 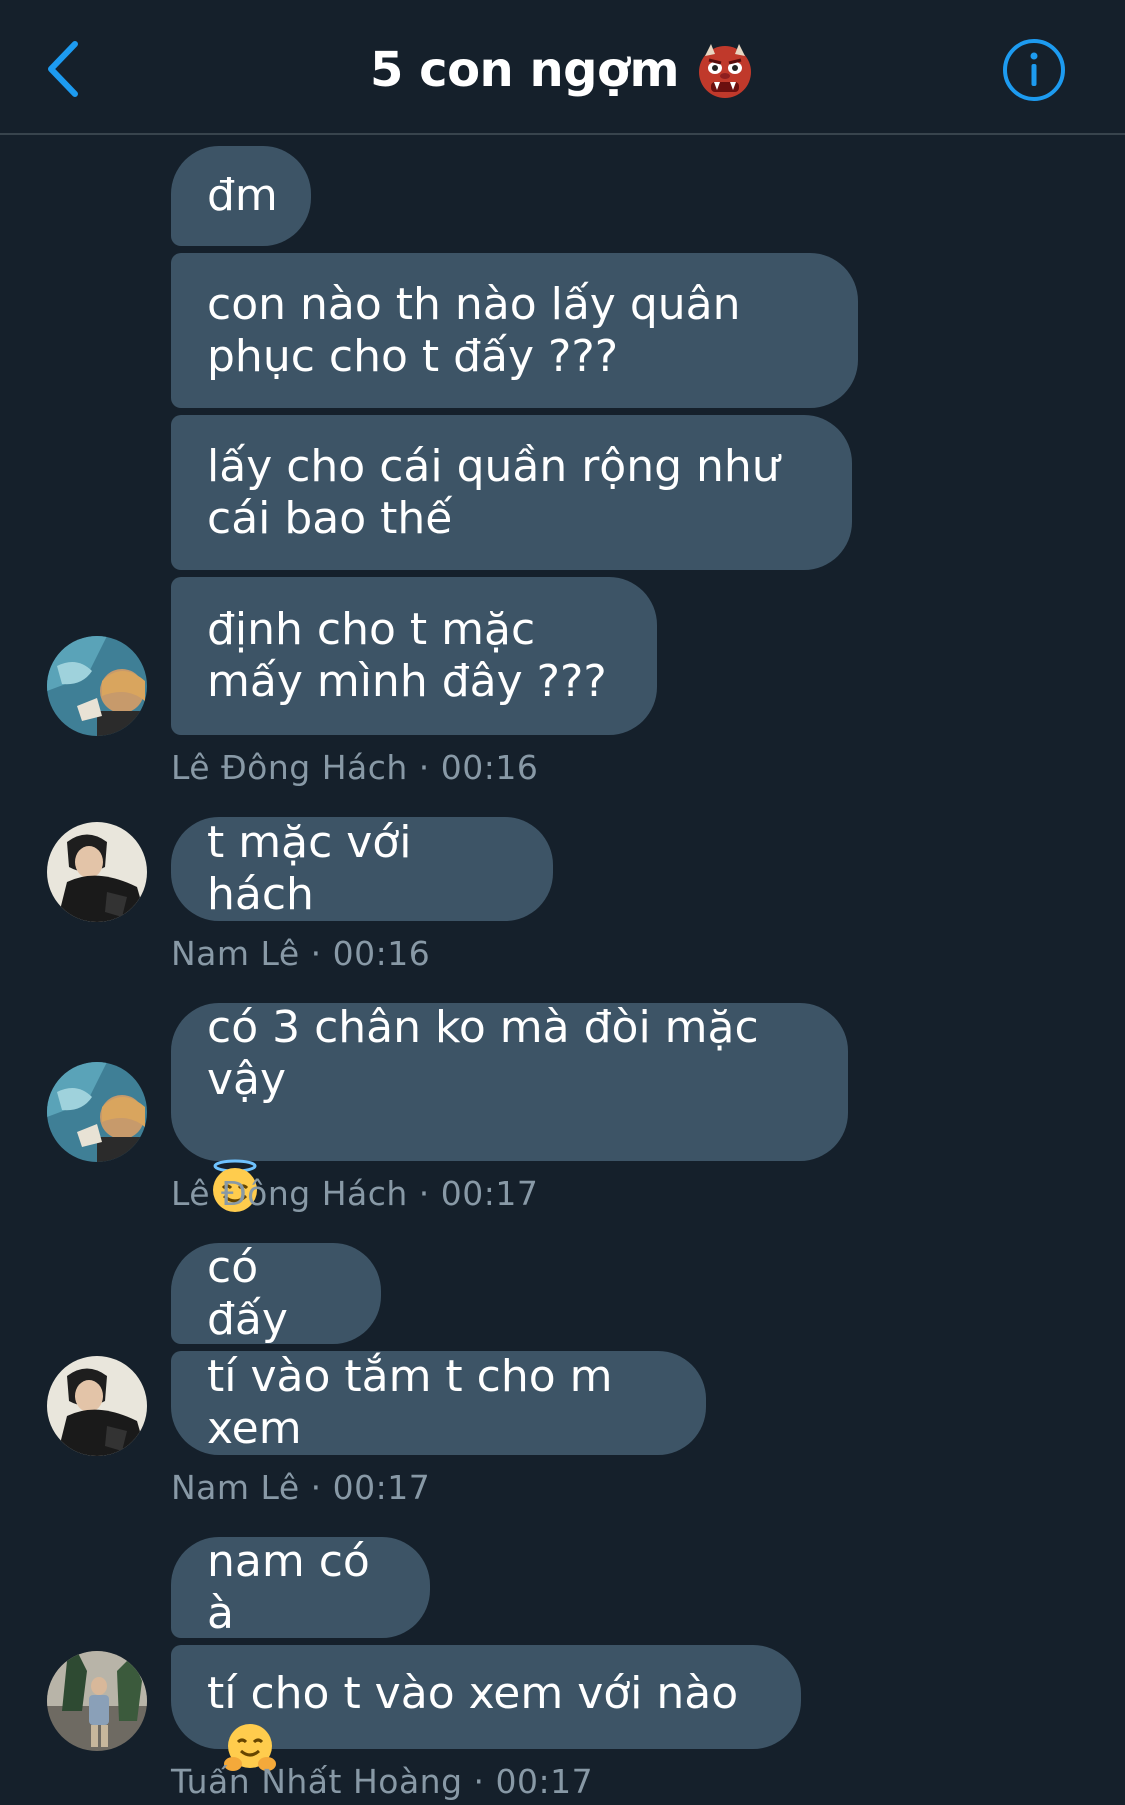 What do you see at coordinates (483, 1053) in the screenshot?
I see `message-text-content: có 3 chân ko mà đòi mặc vậy` at bounding box center [483, 1053].